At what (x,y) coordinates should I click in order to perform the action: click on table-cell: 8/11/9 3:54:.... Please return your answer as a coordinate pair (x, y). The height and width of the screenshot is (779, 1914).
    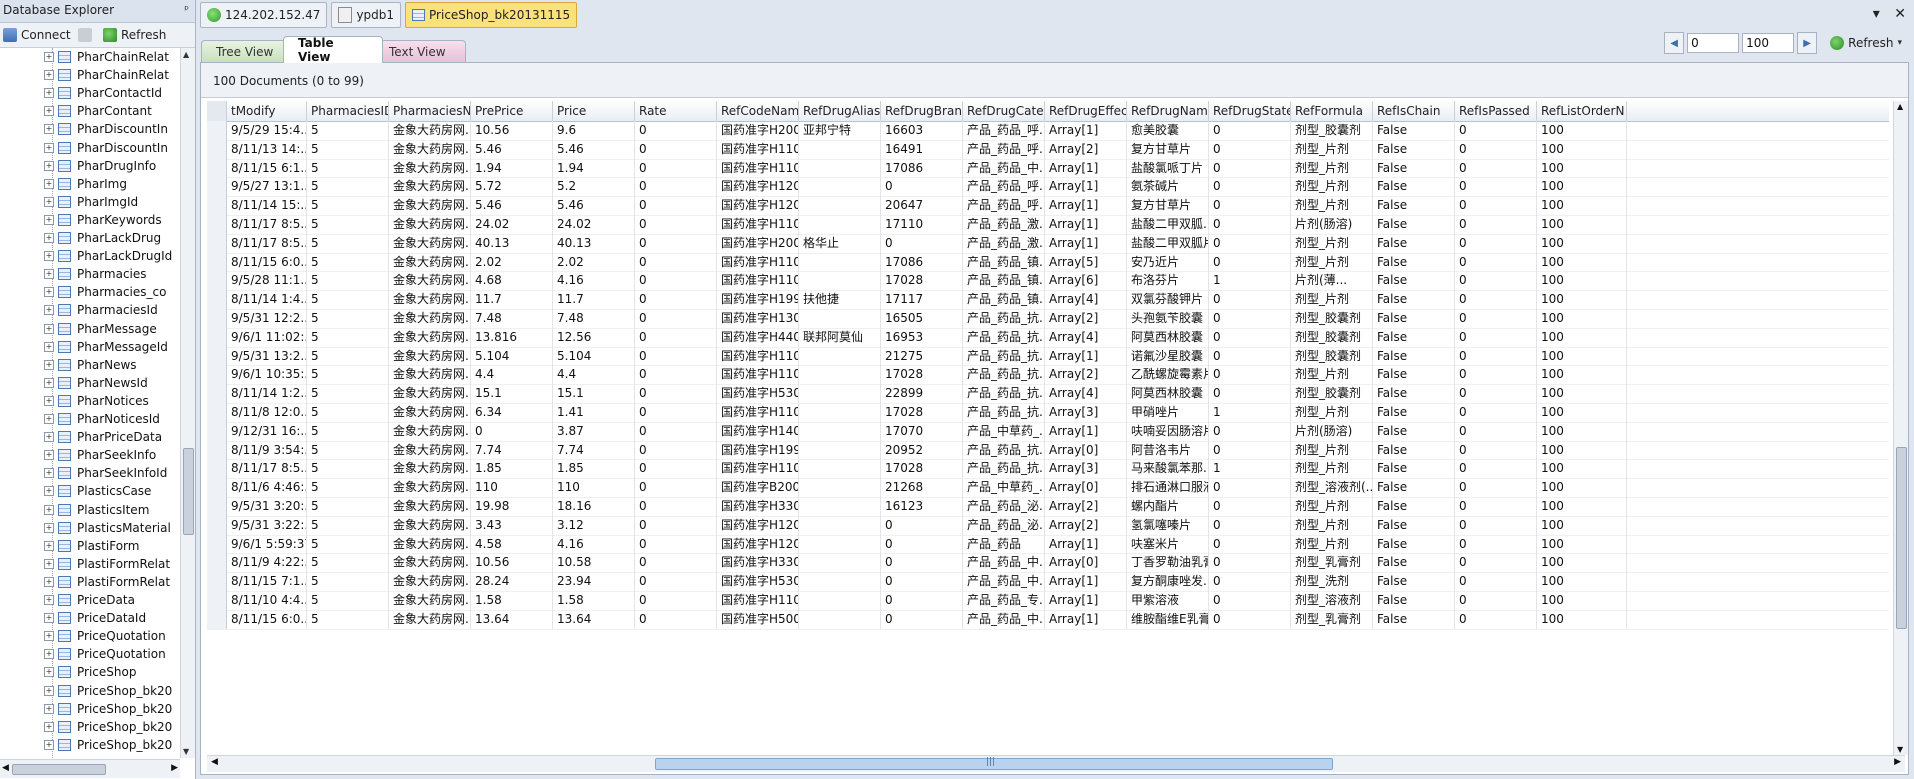
    Looking at the image, I should click on (267, 450).